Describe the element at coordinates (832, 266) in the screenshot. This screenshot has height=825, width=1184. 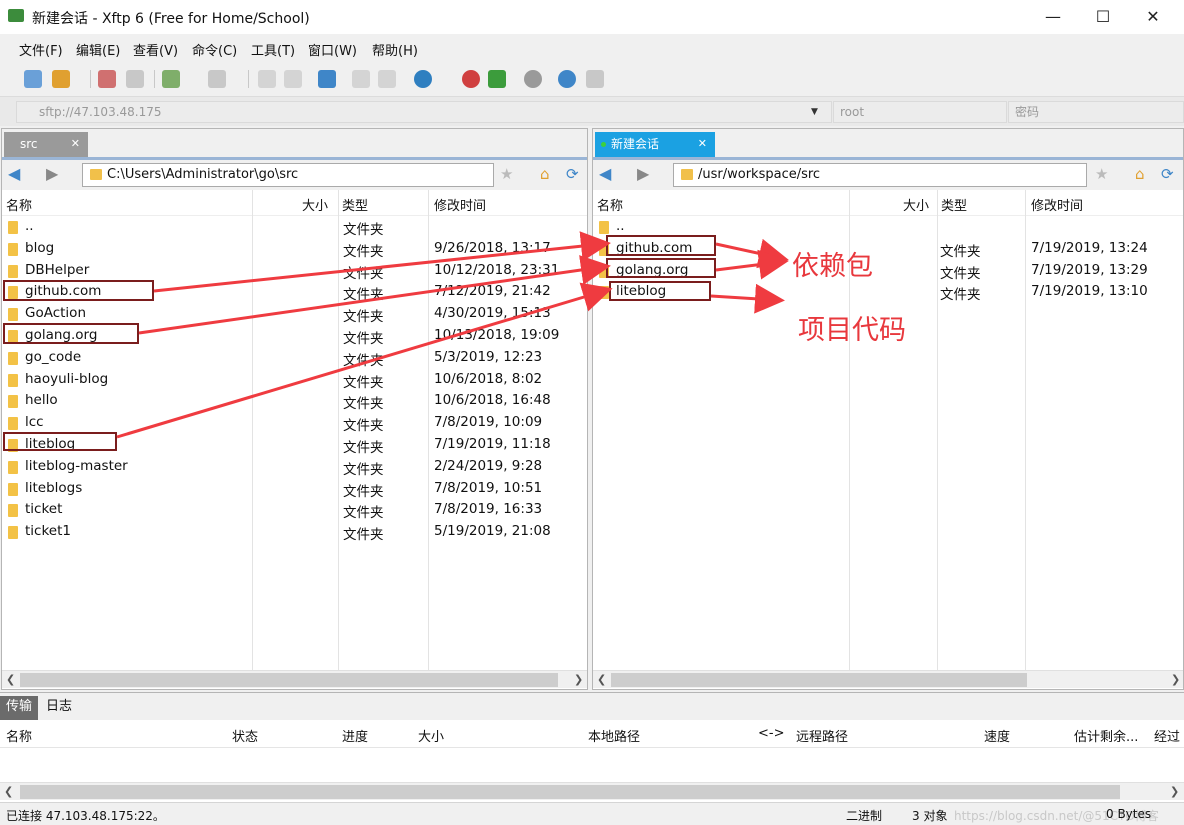
I see `annotation-deps: 依赖包` at that location.